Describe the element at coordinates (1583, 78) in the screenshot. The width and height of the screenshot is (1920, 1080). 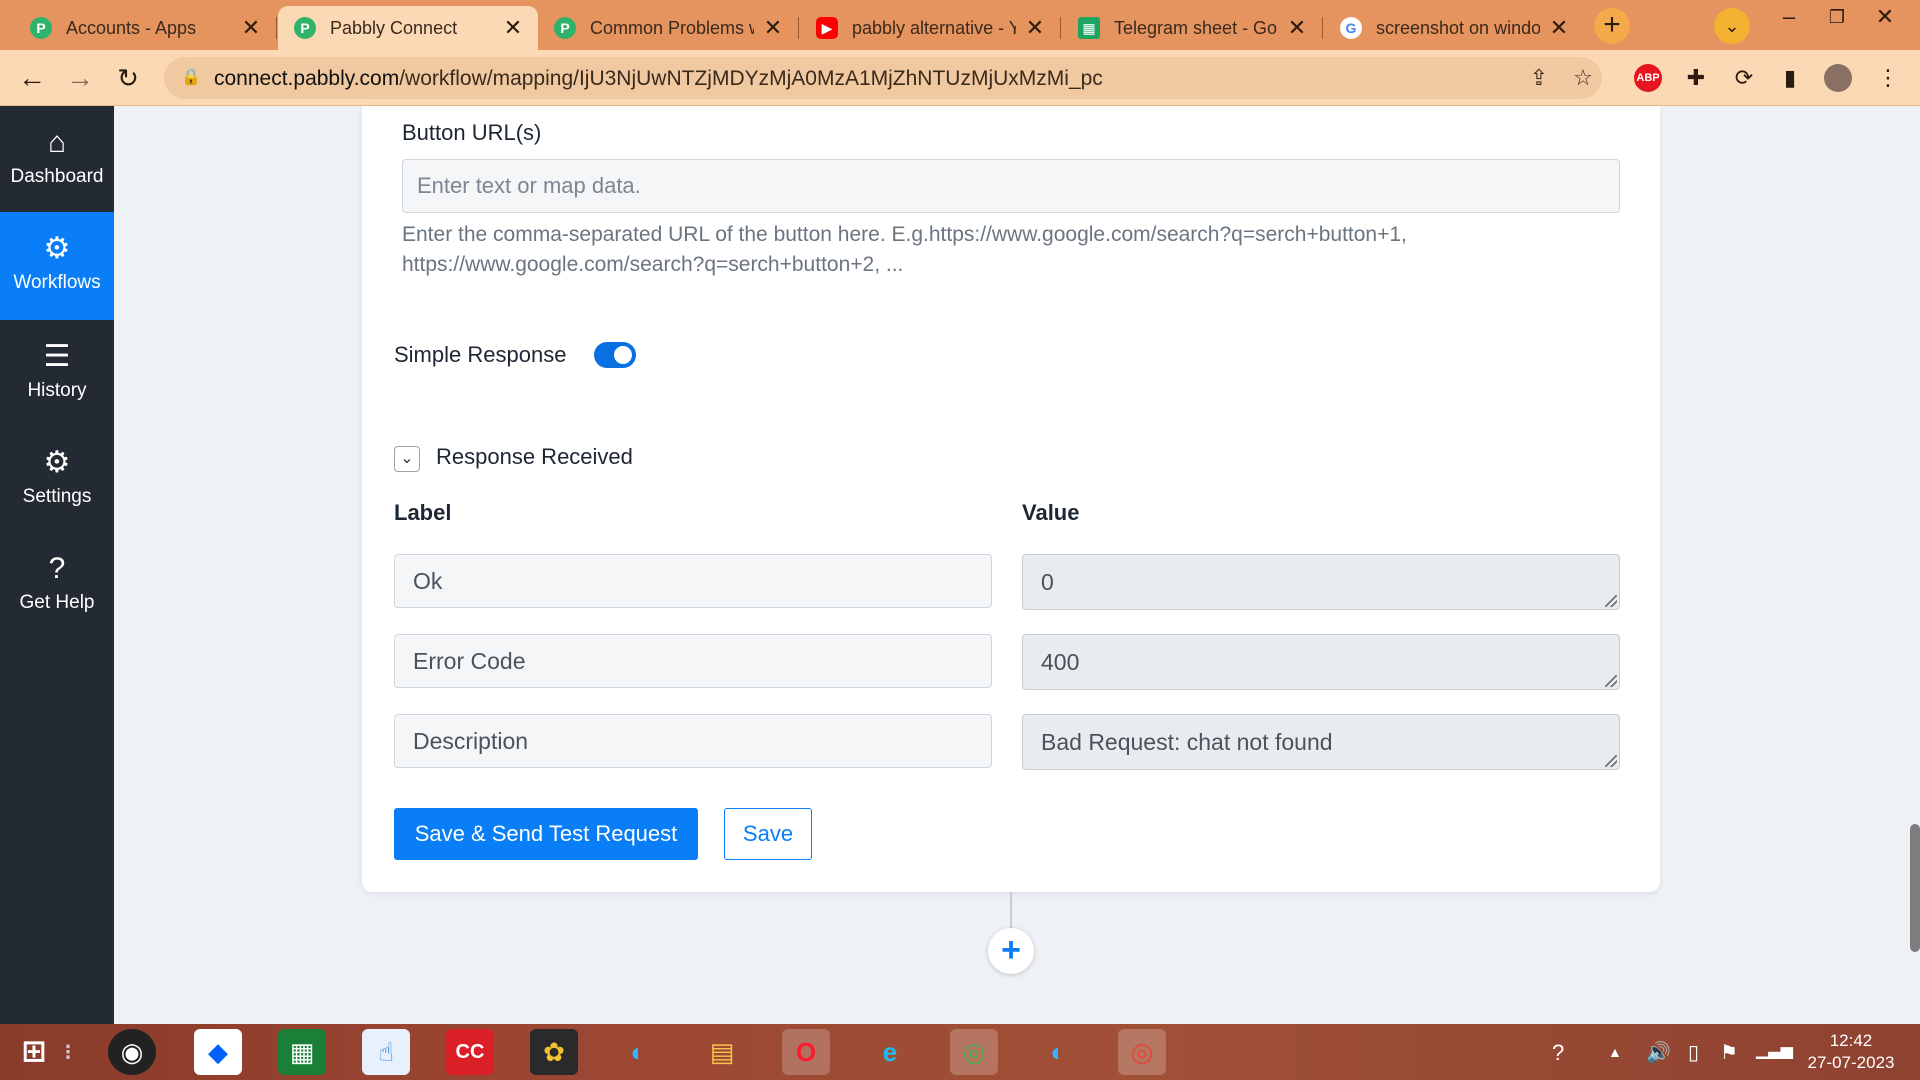
I see `star-icon: ☆` at that location.